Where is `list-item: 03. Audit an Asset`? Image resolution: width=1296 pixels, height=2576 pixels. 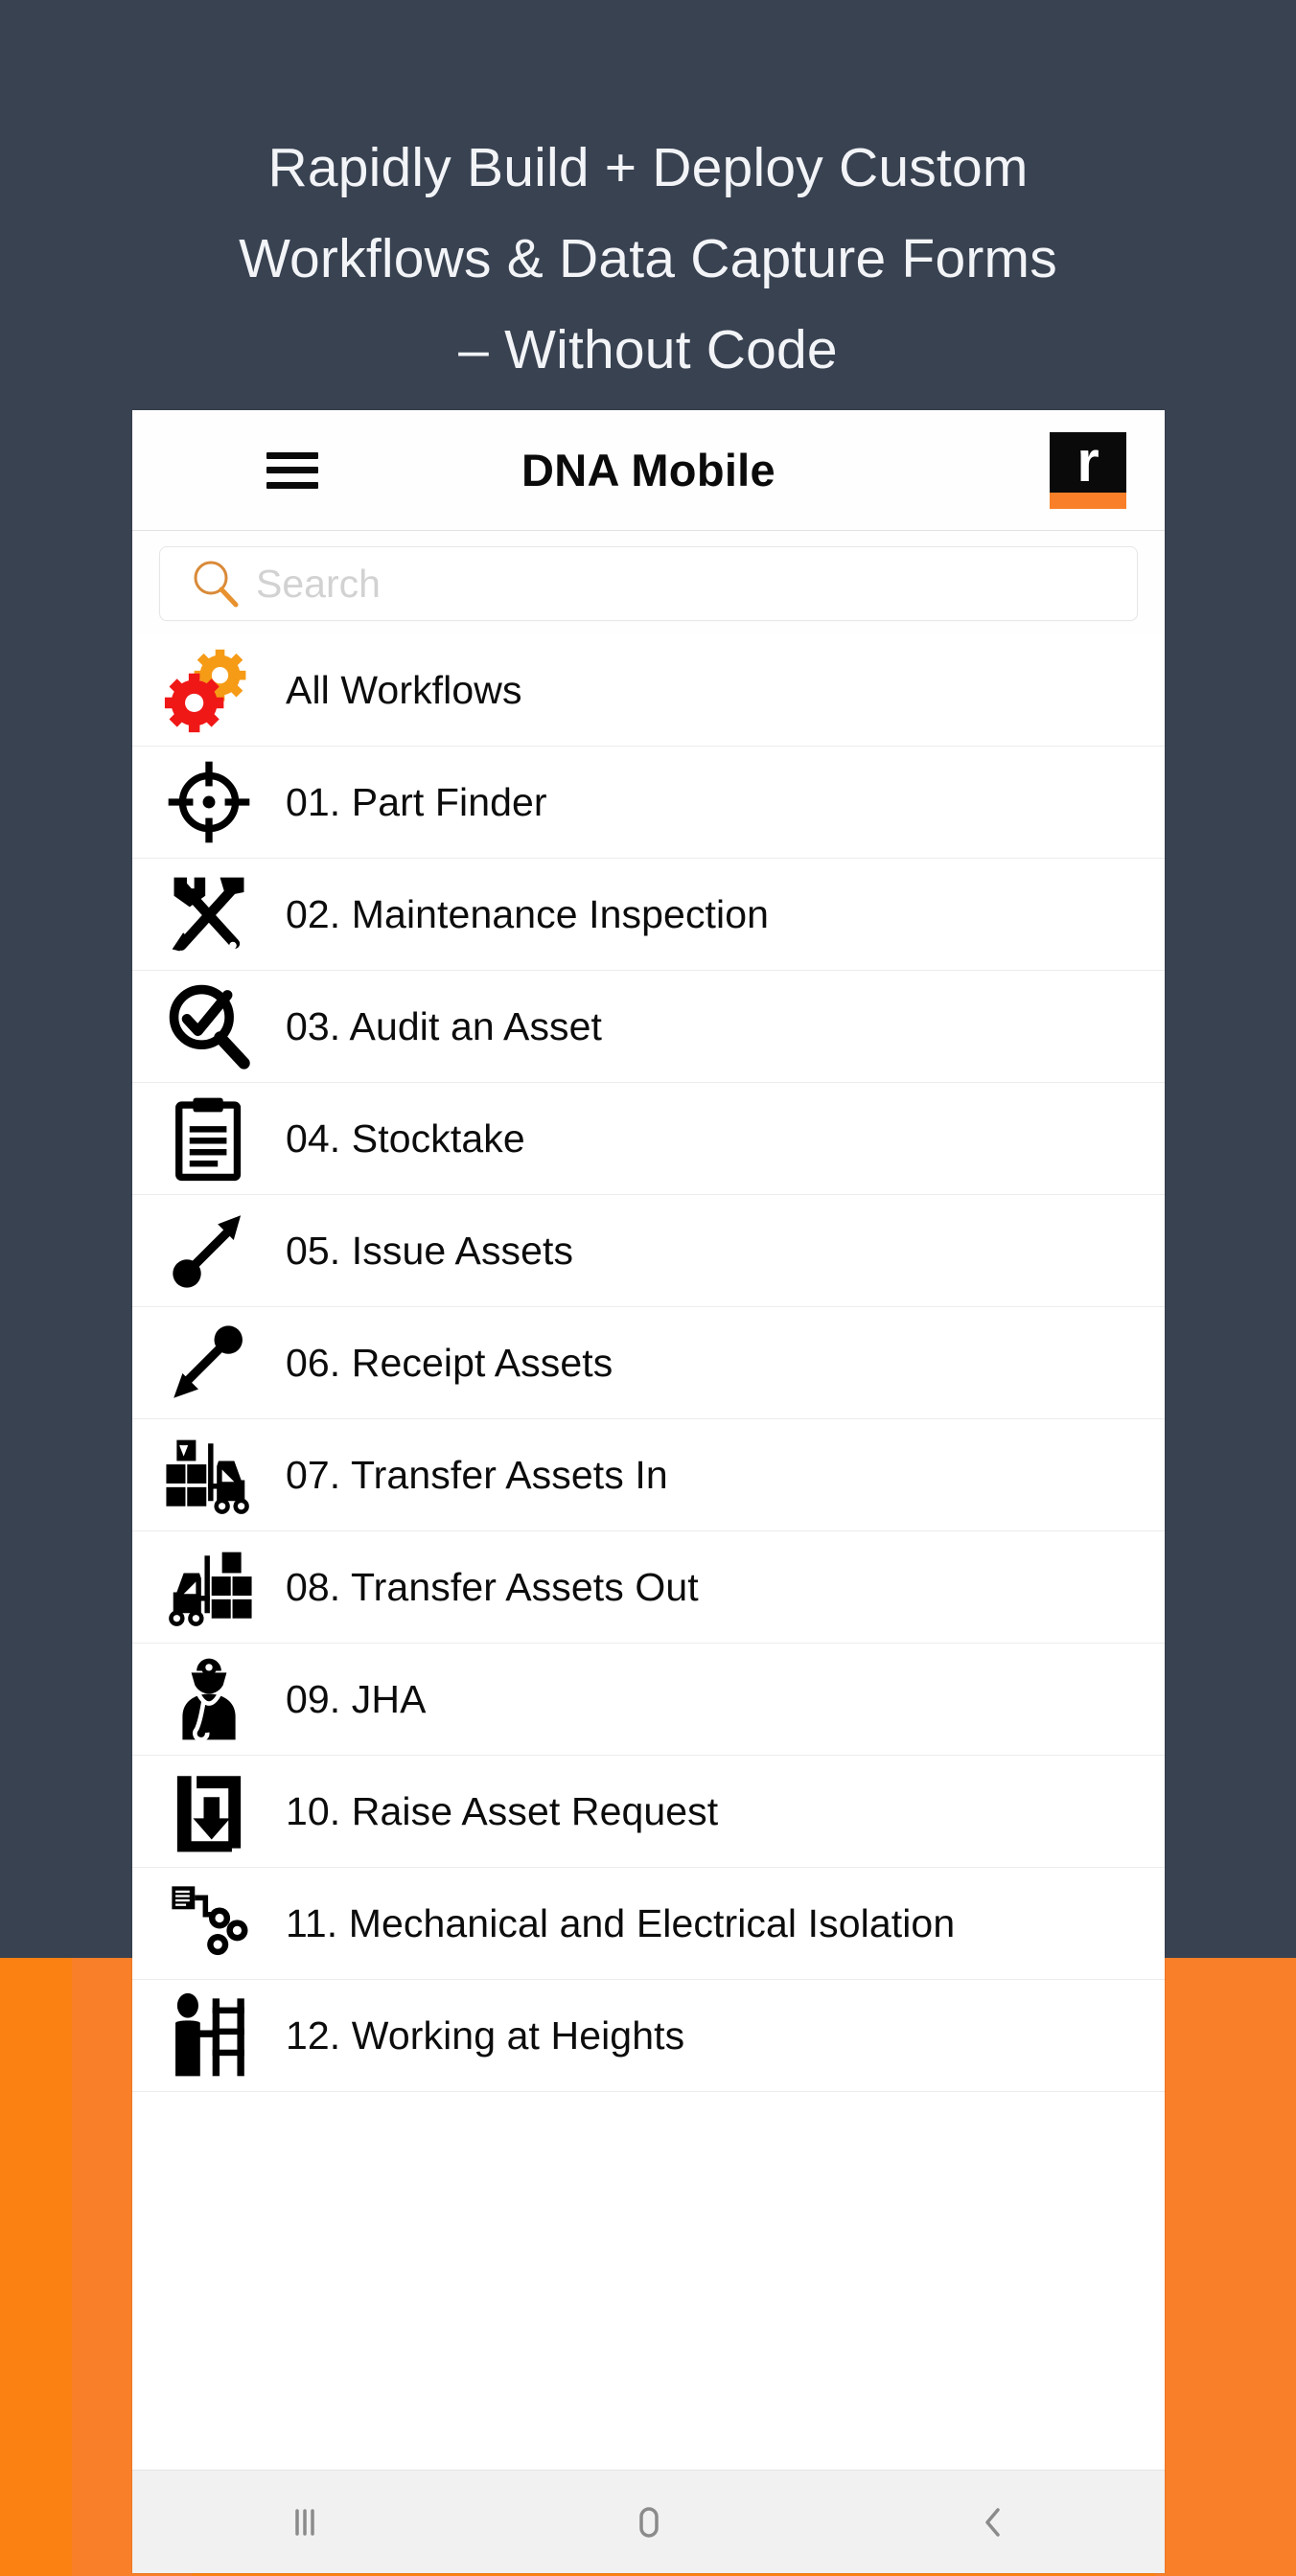 list-item: 03. Audit an Asset is located at coordinates (648, 1027).